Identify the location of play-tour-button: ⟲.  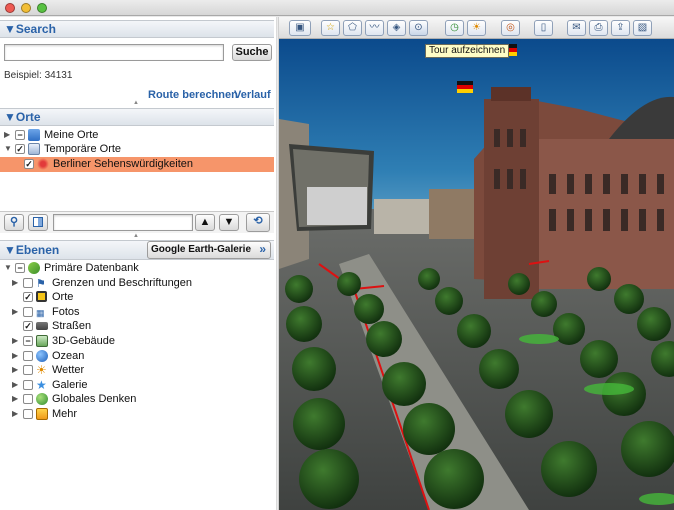
(258, 222).